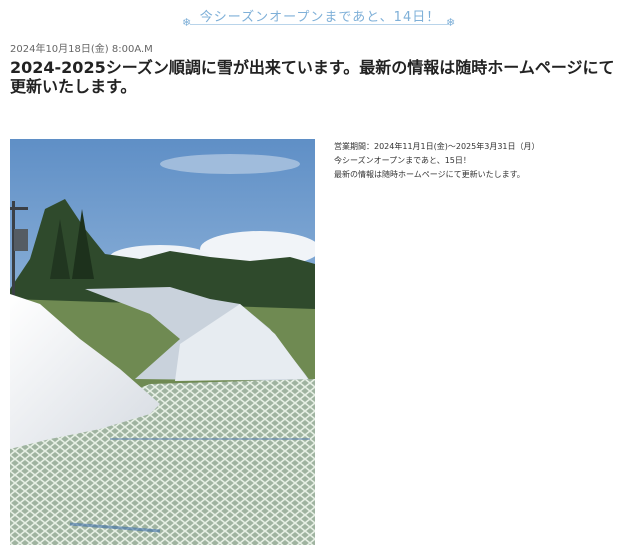 The image size is (640, 549). What do you see at coordinates (429, 174) in the screenshot?
I see `info-line-update: 最新の情報は随時ホームページにて更新いたします。` at bounding box center [429, 174].